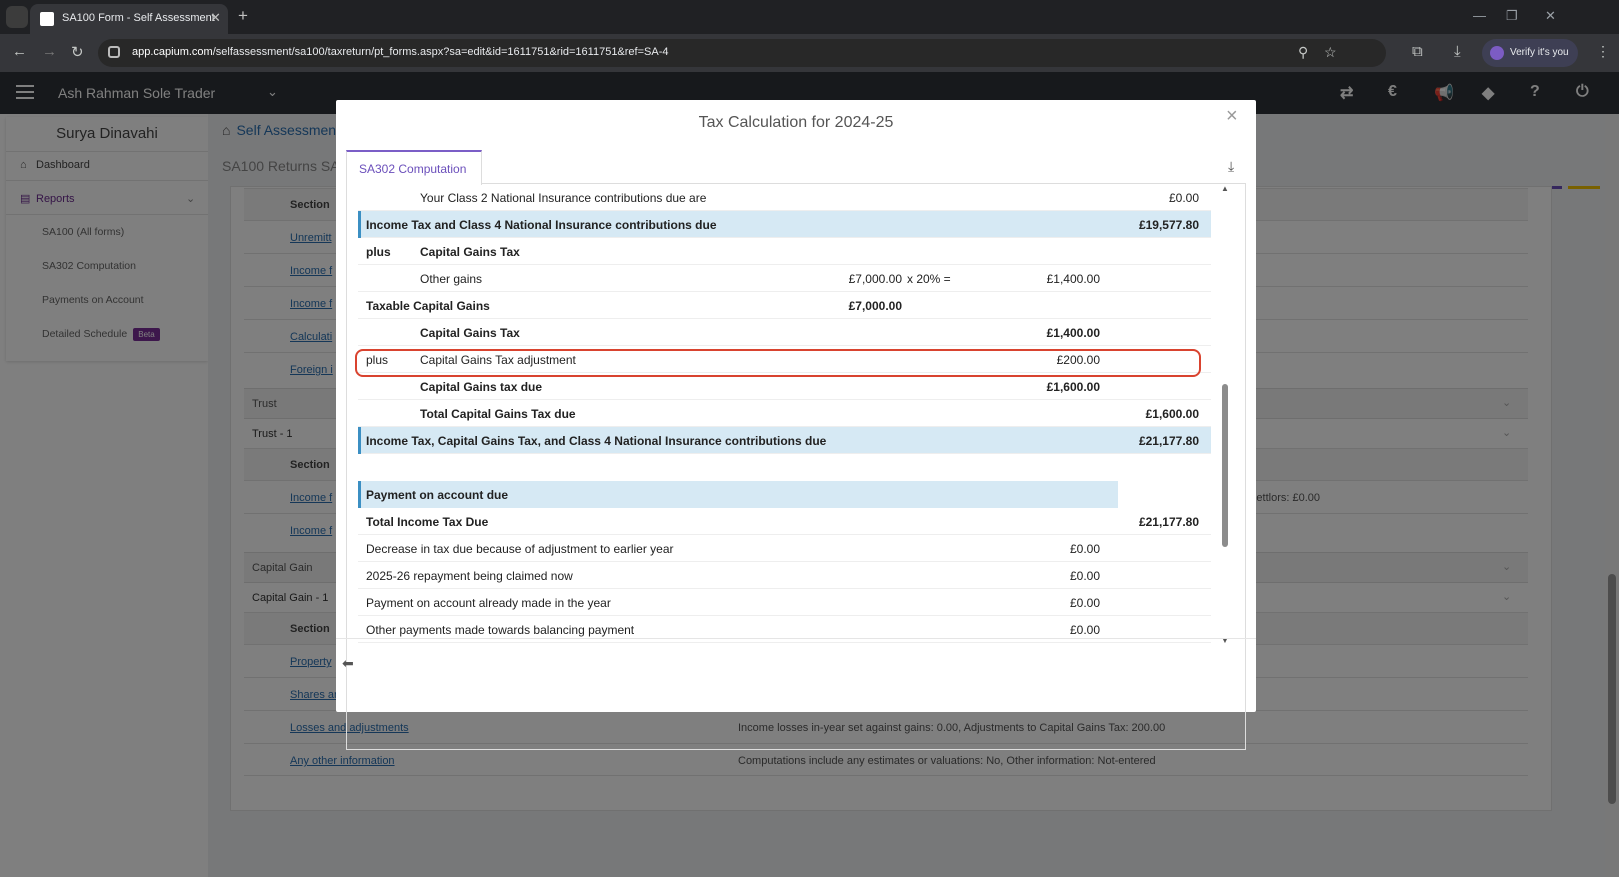 The height and width of the screenshot is (877, 1619). What do you see at coordinates (138, 18) in the screenshot?
I see `tab-title: SA100 Form - Self Assessment` at bounding box center [138, 18].